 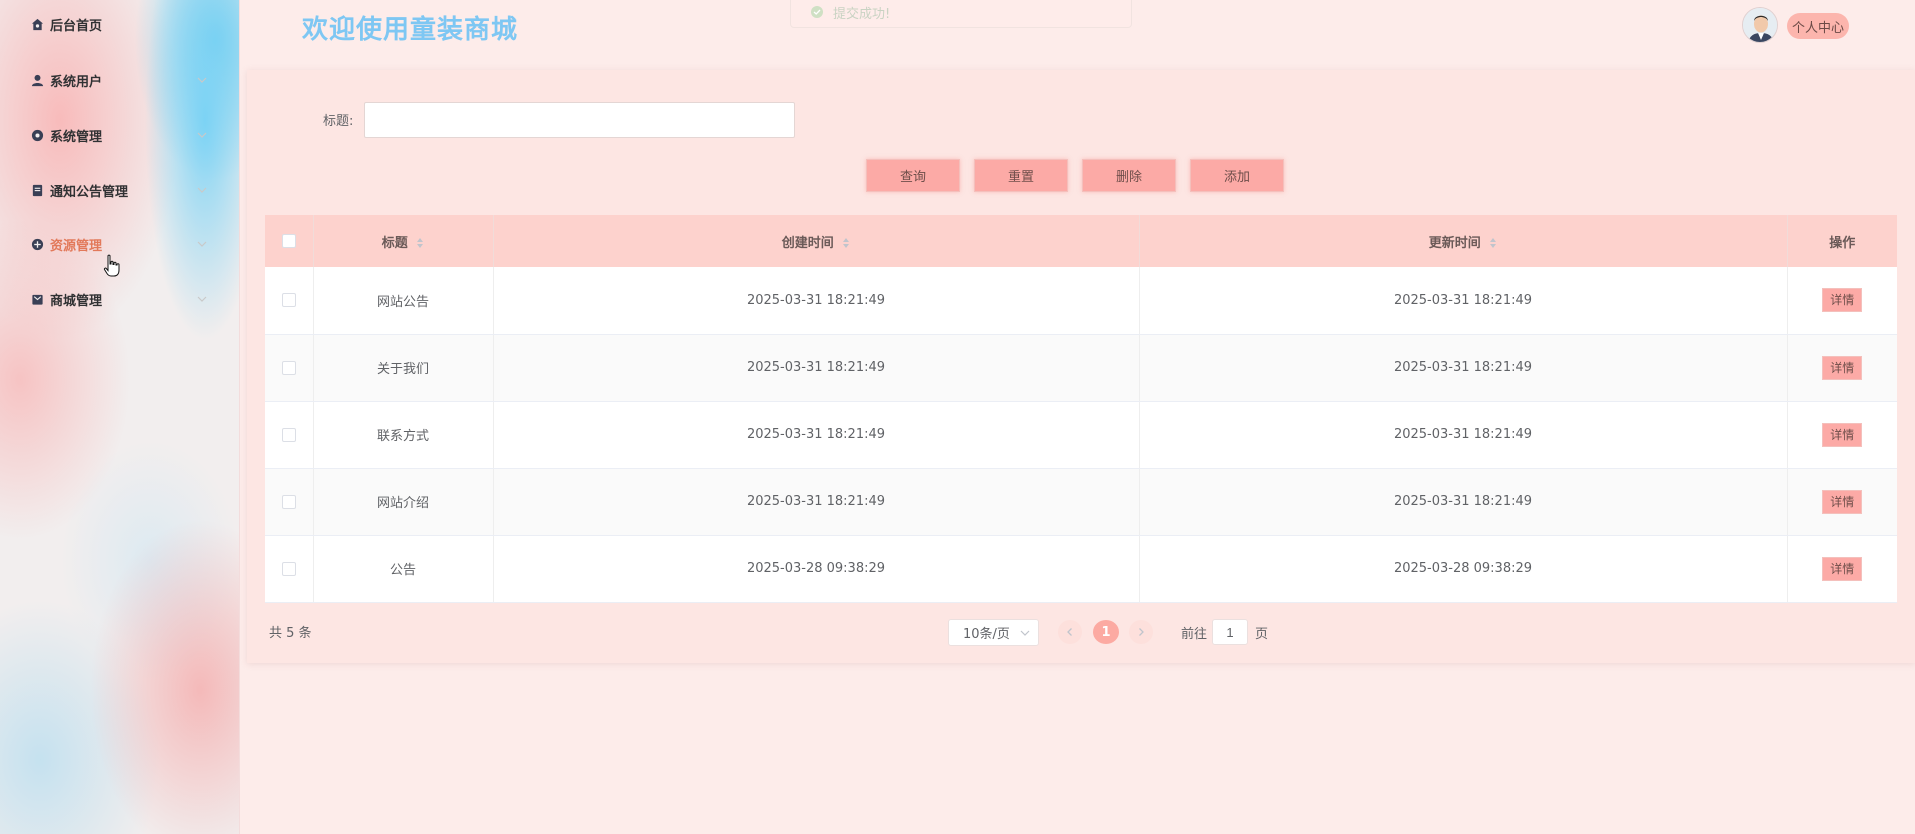 What do you see at coordinates (125, 135) in the screenshot?
I see `sidebar-item-system-management: 系统管理` at bounding box center [125, 135].